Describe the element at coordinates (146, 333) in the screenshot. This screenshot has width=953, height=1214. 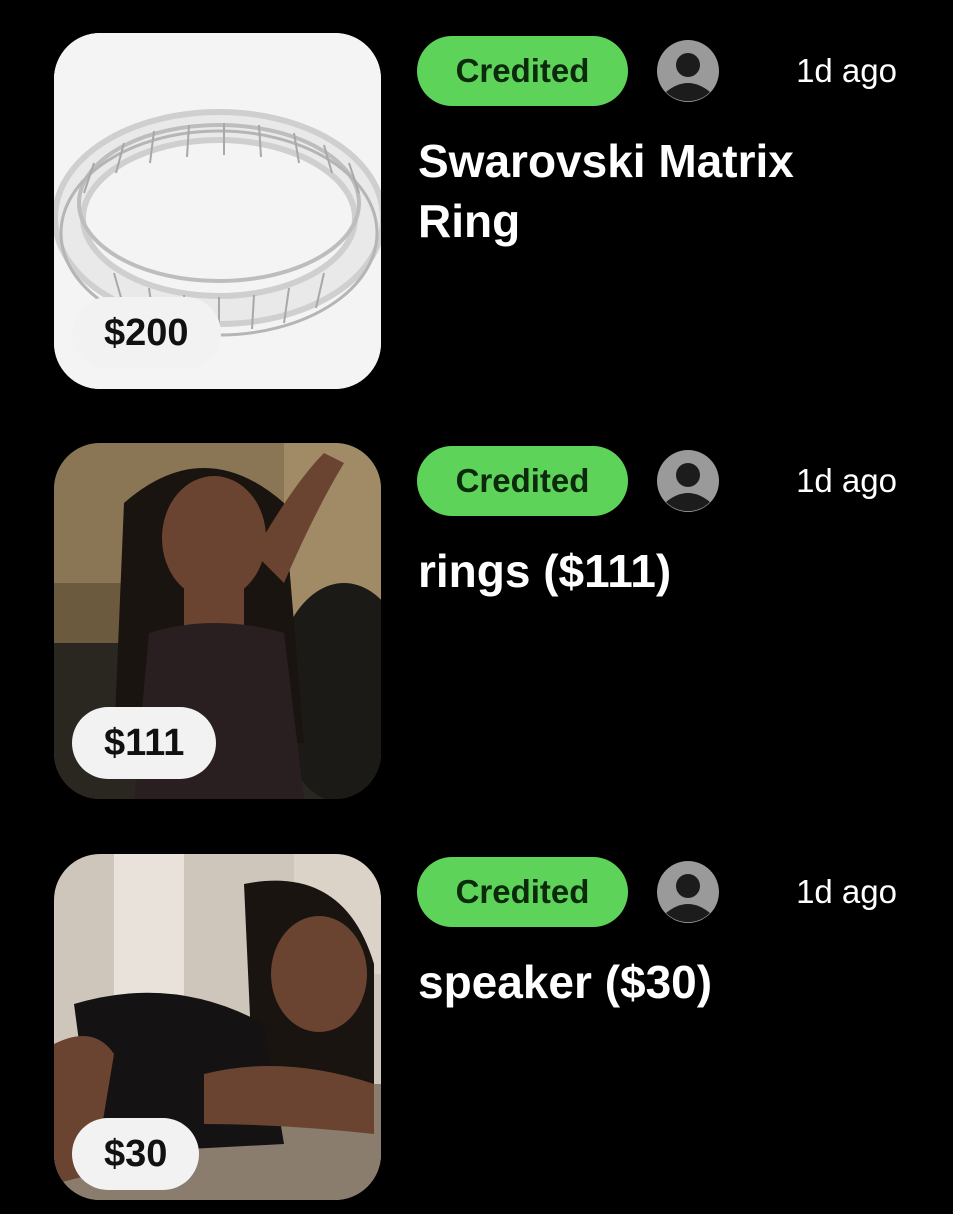
I see `price-badge: $200` at that location.